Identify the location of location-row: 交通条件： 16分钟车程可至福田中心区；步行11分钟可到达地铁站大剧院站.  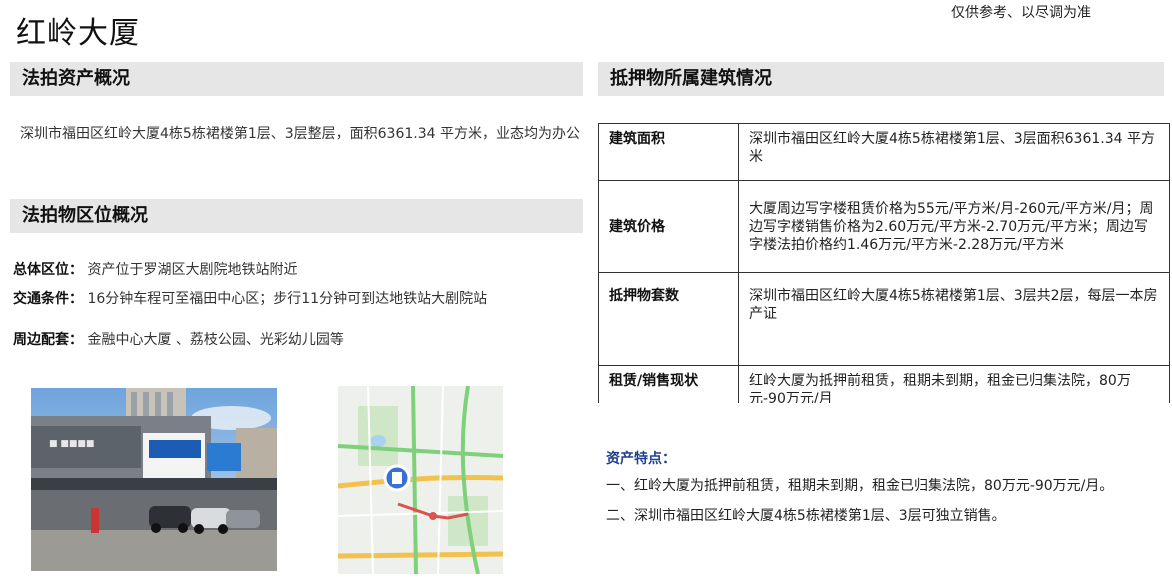
(250, 298).